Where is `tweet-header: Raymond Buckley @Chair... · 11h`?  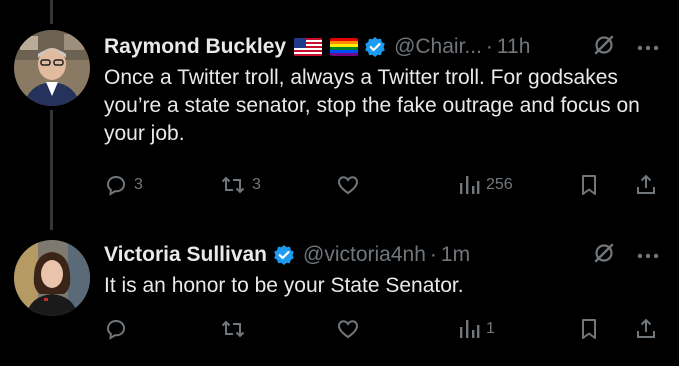 tweet-header: Raymond Buckley @Chair... · 11h is located at coordinates (381, 47).